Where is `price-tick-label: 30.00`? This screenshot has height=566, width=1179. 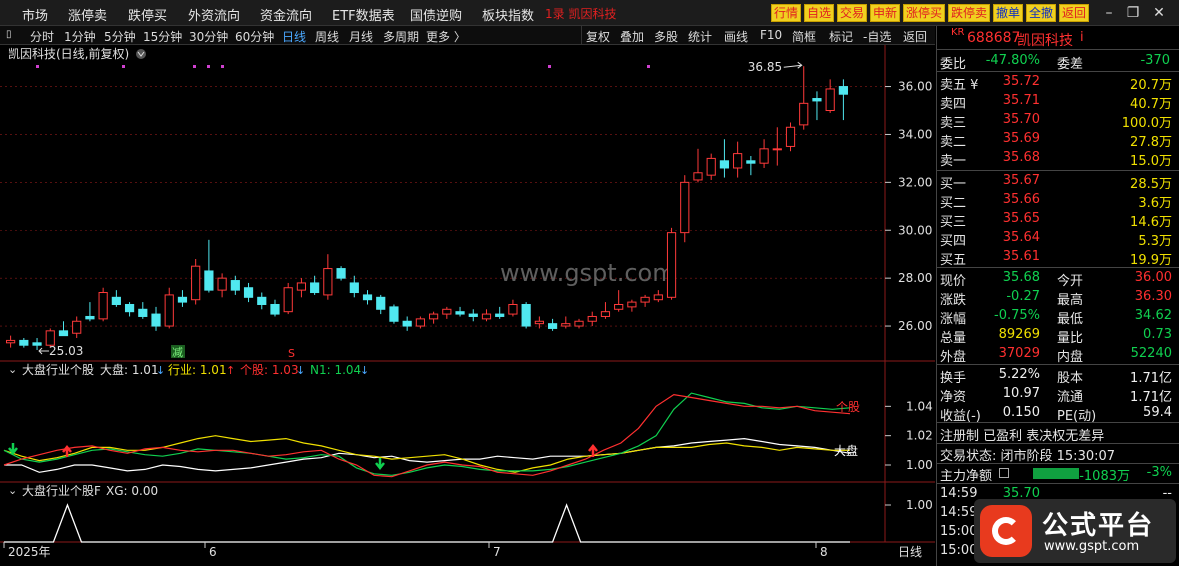
price-tick-label: 30.00 is located at coordinates (915, 230).